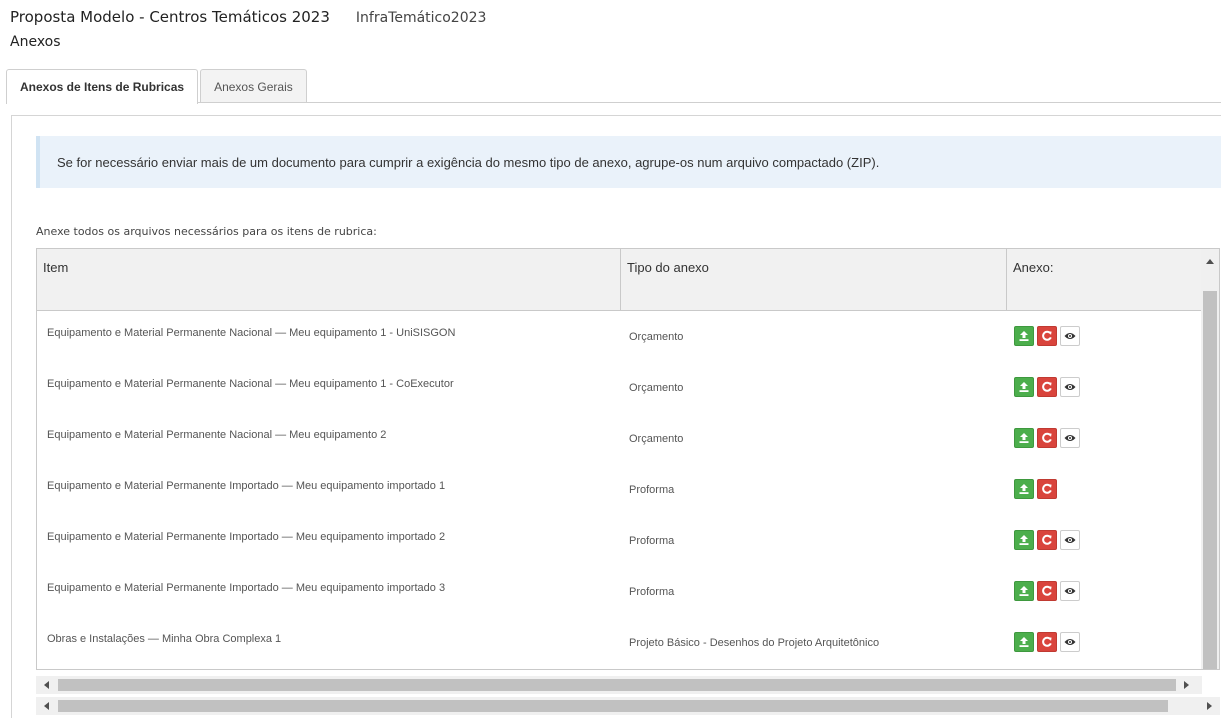 This screenshot has height=718, width=1221. I want to click on tab-anexos-itens-rubricas: Anexos de Itens de Rubricas, so click(102, 86).